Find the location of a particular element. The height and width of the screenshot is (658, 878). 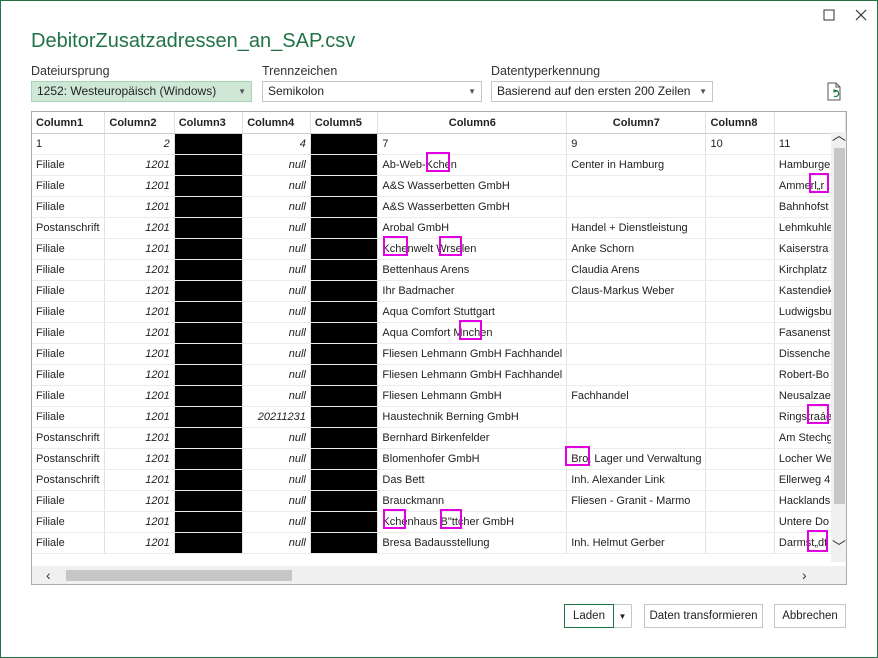

type-detection-dropdown: Basierend auf den ersten 200 Zeilen ▼ is located at coordinates (602, 91).